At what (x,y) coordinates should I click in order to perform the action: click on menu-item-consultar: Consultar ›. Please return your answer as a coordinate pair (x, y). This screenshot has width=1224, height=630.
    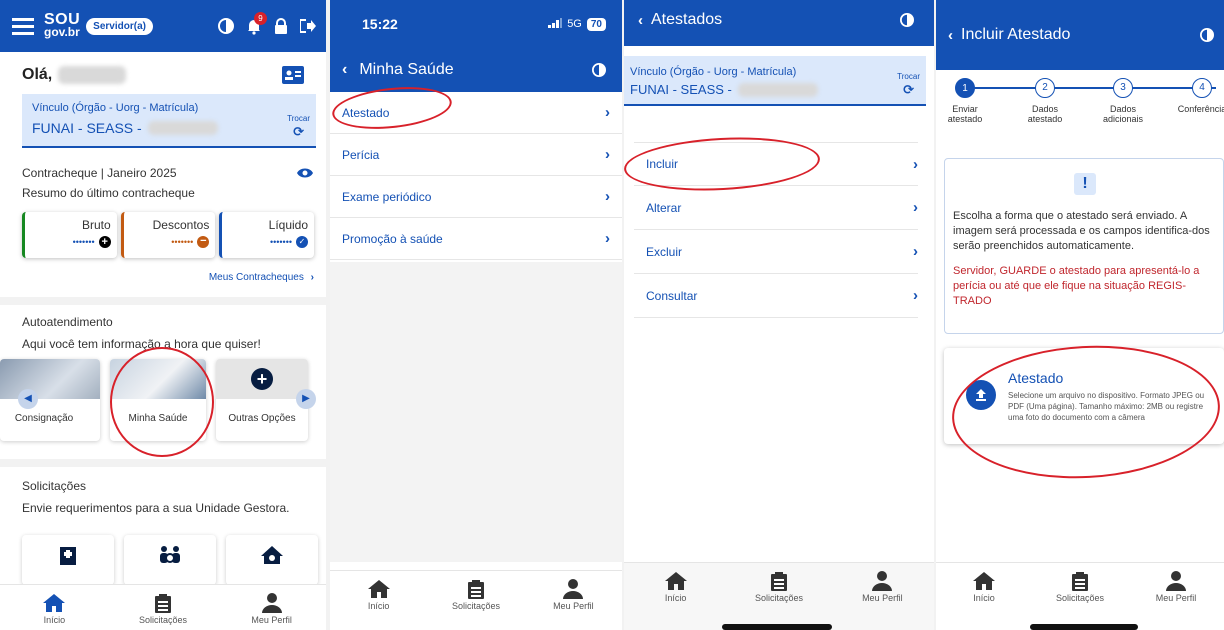
    Looking at the image, I should click on (776, 296).